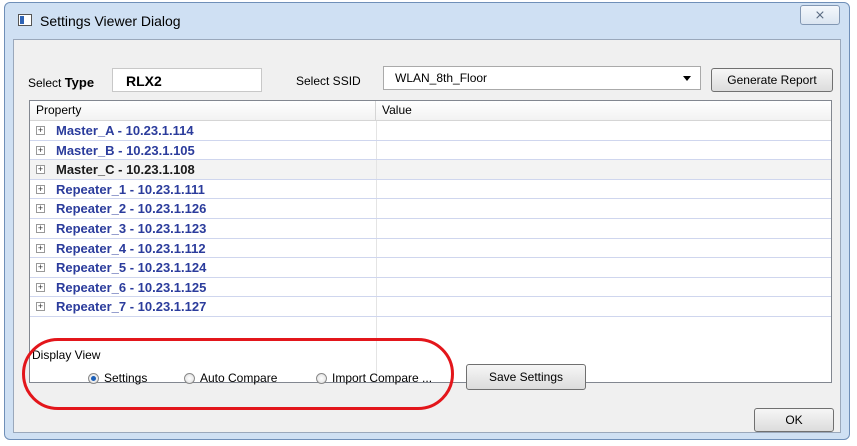 The width and height of the screenshot is (857, 446). Describe the element at coordinates (125, 170) in the screenshot. I see `row-label: Master_C - 10.23.1.108` at that location.